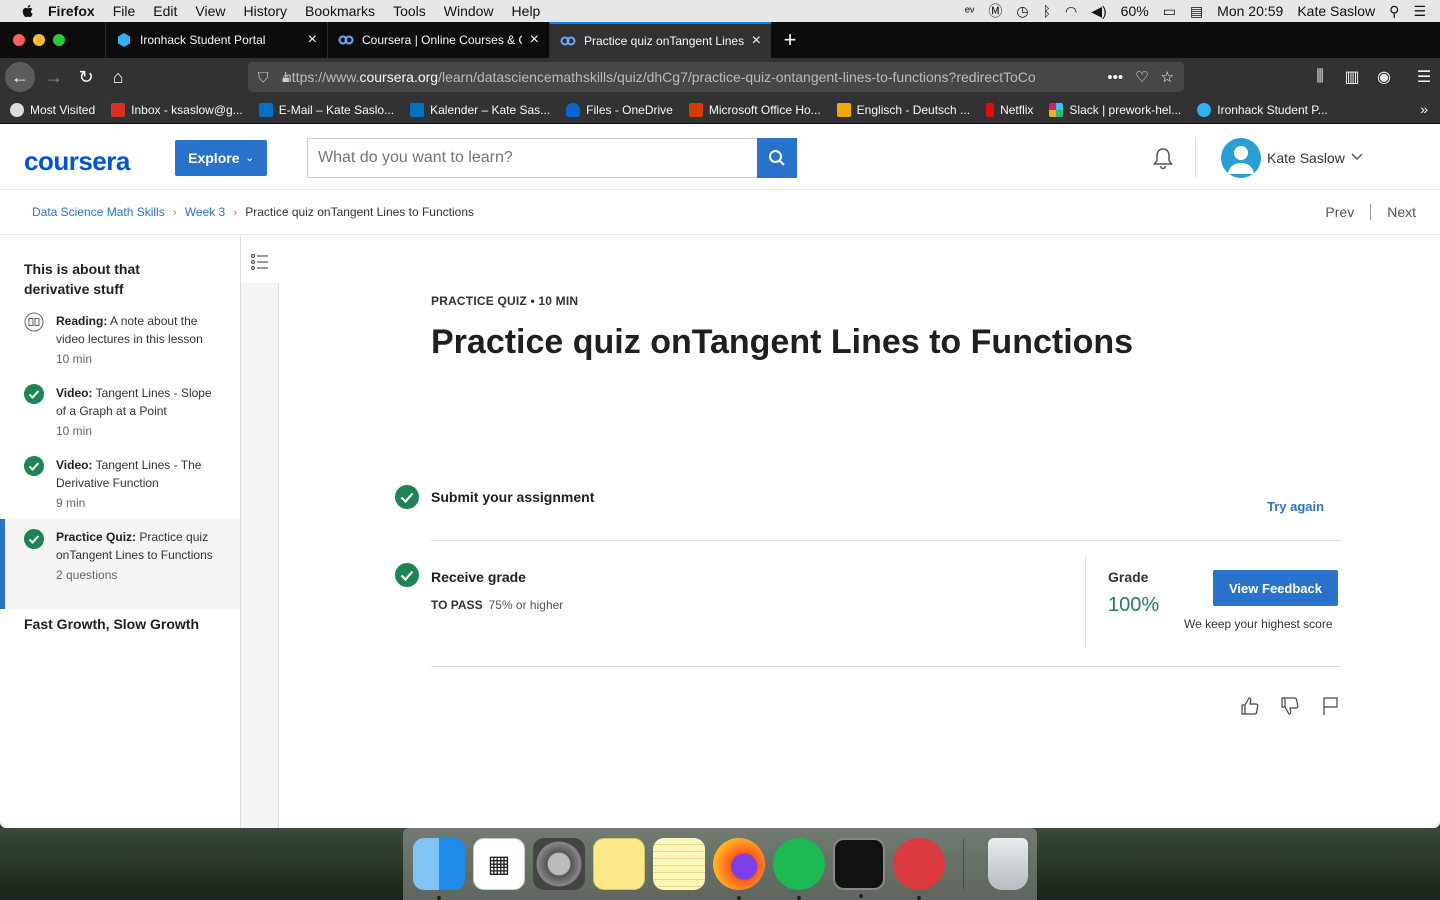 The height and width of the screenshot is (900, 1440). I want to click on apple-icon, so click(28, 11).